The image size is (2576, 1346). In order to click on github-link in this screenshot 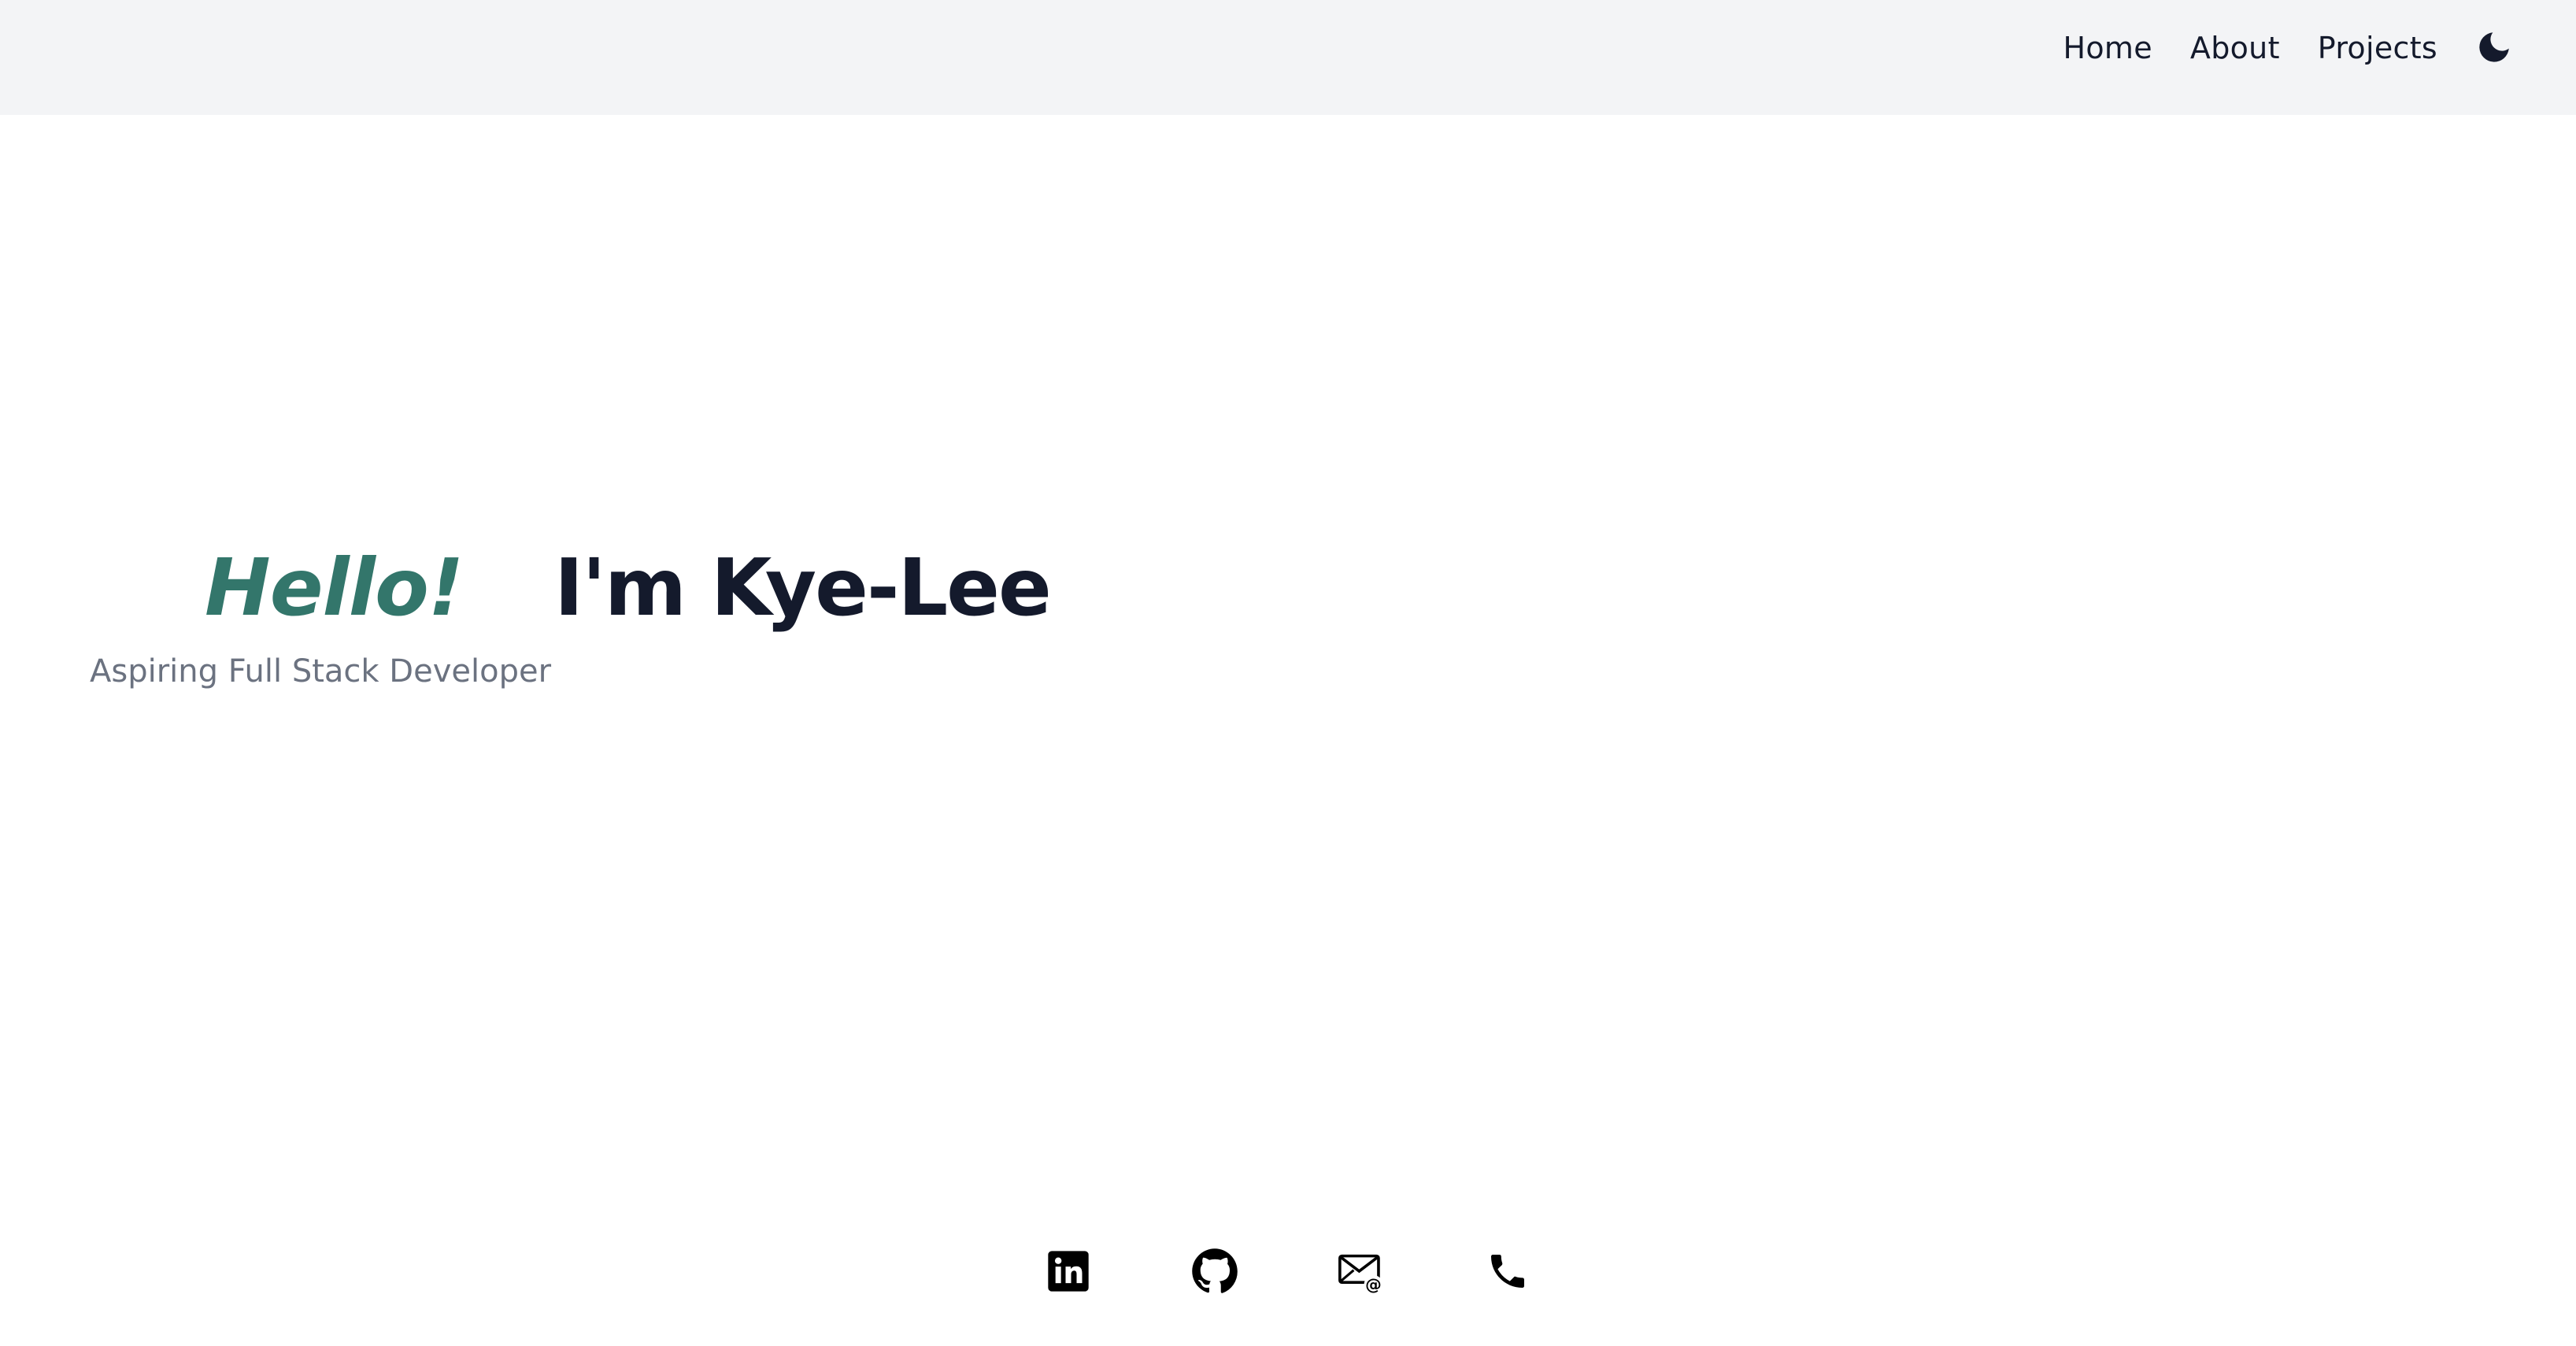, I will do `click(1214, 1271)`.